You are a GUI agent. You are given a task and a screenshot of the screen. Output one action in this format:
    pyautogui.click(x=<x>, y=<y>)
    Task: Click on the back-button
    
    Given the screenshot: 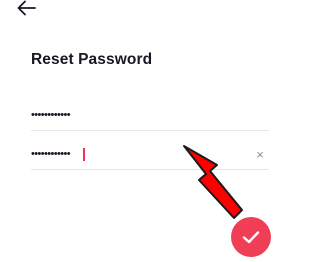 What is the action you would take?
    pyautogui.click(x=26, y=8)
    